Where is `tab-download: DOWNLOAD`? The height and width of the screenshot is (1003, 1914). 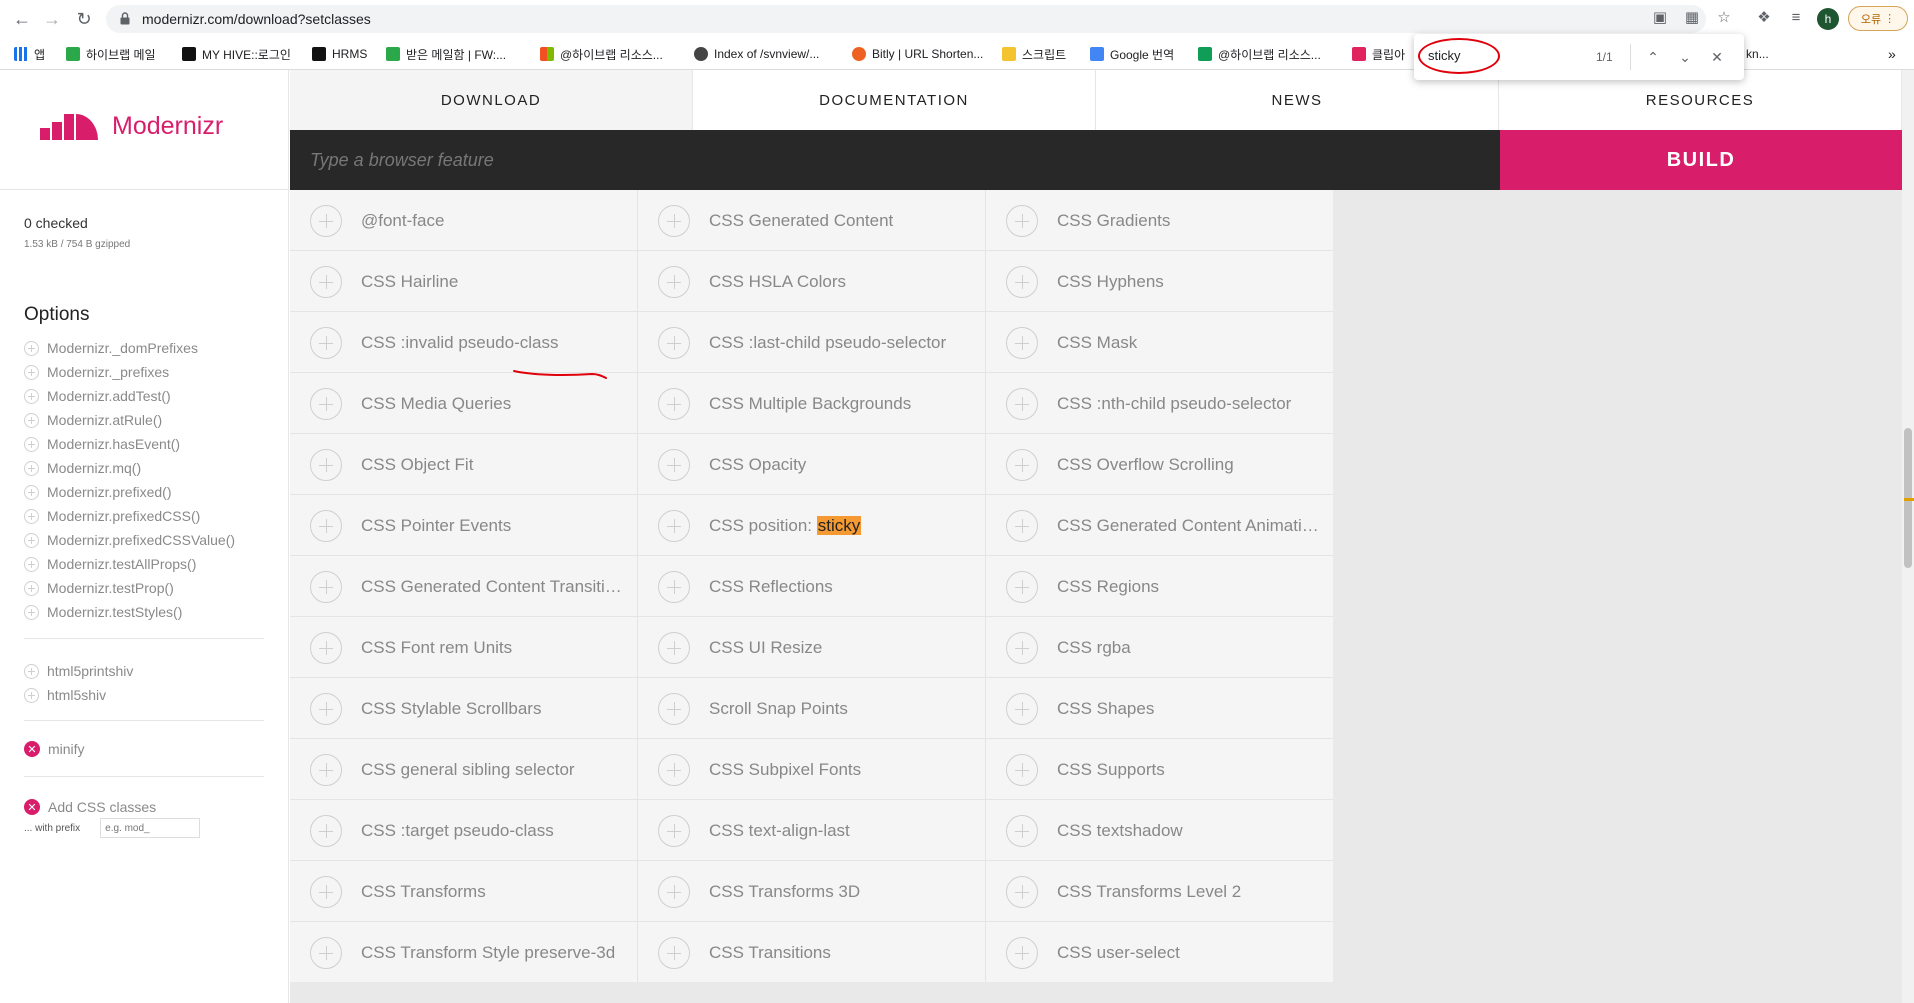 tab-download: DOWNLOAD is located at coordinates (491, 100).